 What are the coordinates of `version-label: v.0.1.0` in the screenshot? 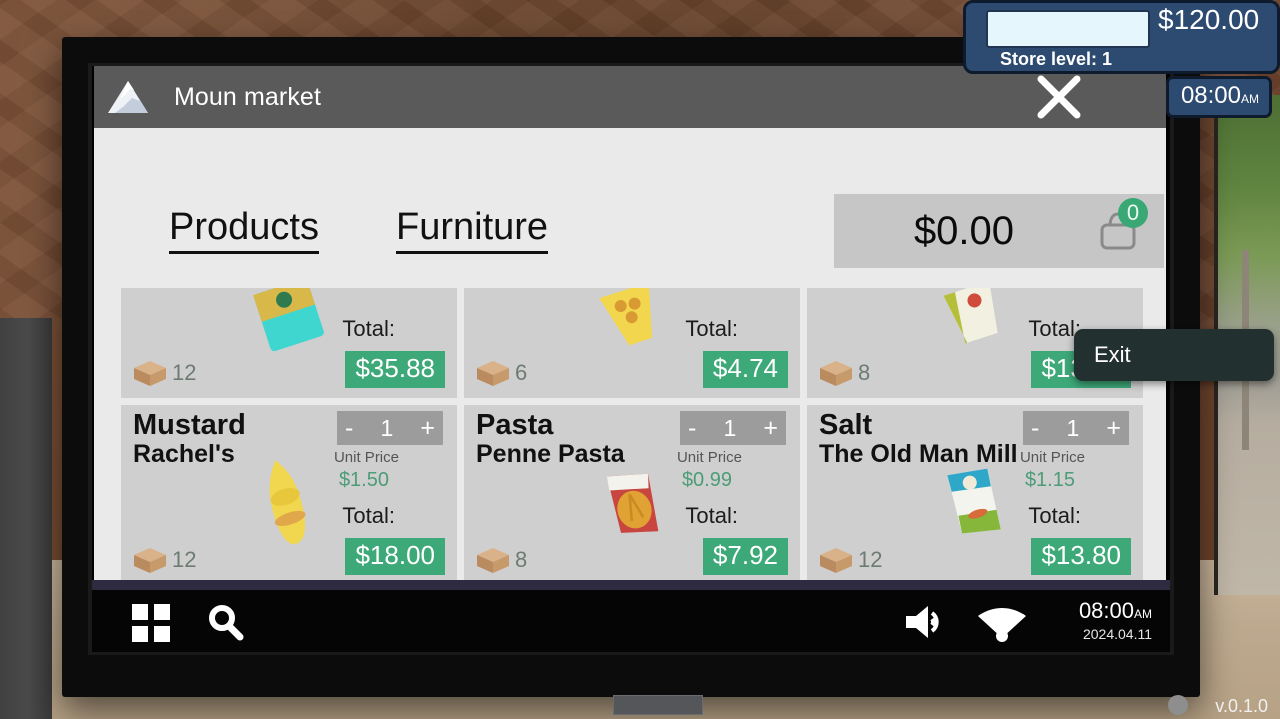 It's located at (1241, 706).